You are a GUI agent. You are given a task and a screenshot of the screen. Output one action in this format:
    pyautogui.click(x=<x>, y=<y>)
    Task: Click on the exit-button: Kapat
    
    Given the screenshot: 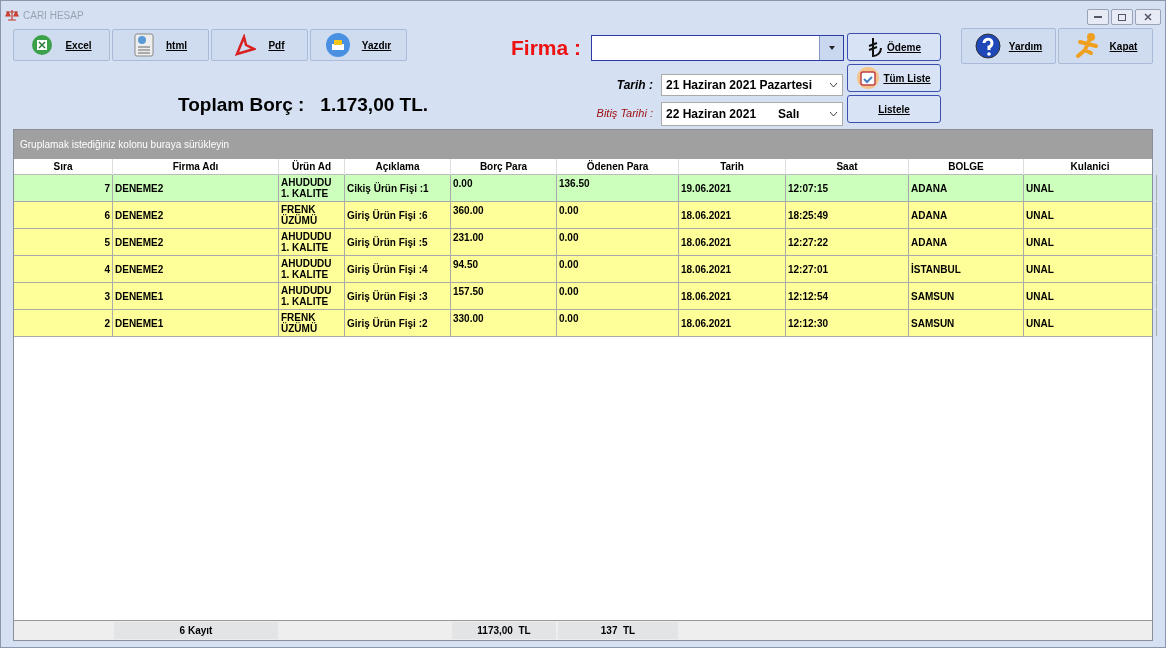 What is the action you would take?
    pyautogui.click(x=1105, y=46)
    